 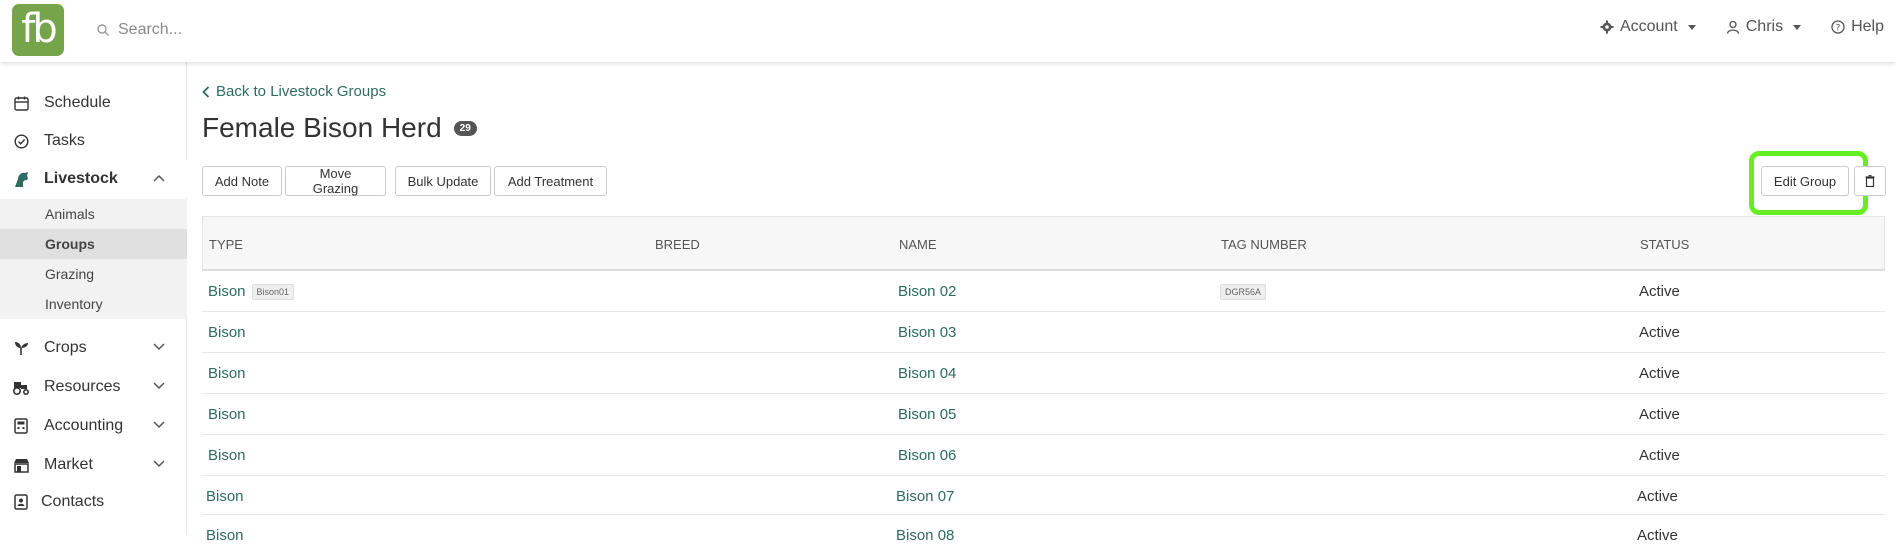 What do you see at coordinates (927, 332) in the screenshot?
I see `name-link: Bison 03` at bounding box center [927, 332].